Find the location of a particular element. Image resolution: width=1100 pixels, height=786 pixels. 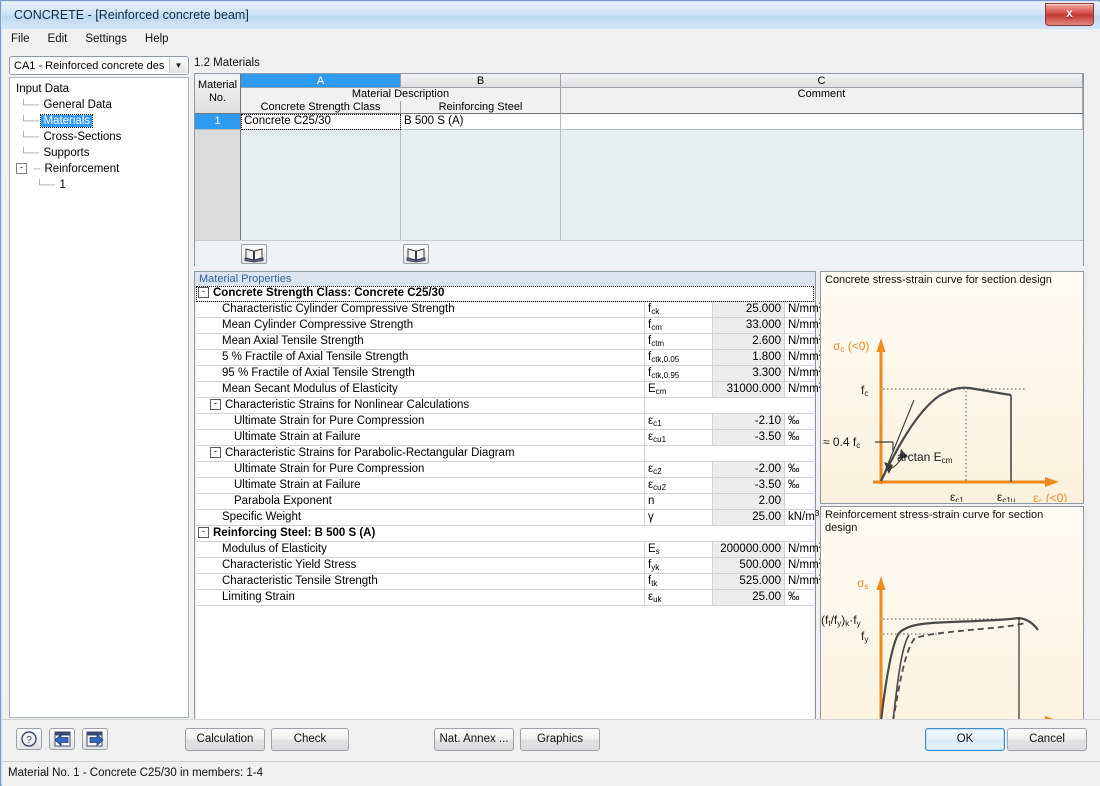

property-unit is located at coordinates (799, 501).